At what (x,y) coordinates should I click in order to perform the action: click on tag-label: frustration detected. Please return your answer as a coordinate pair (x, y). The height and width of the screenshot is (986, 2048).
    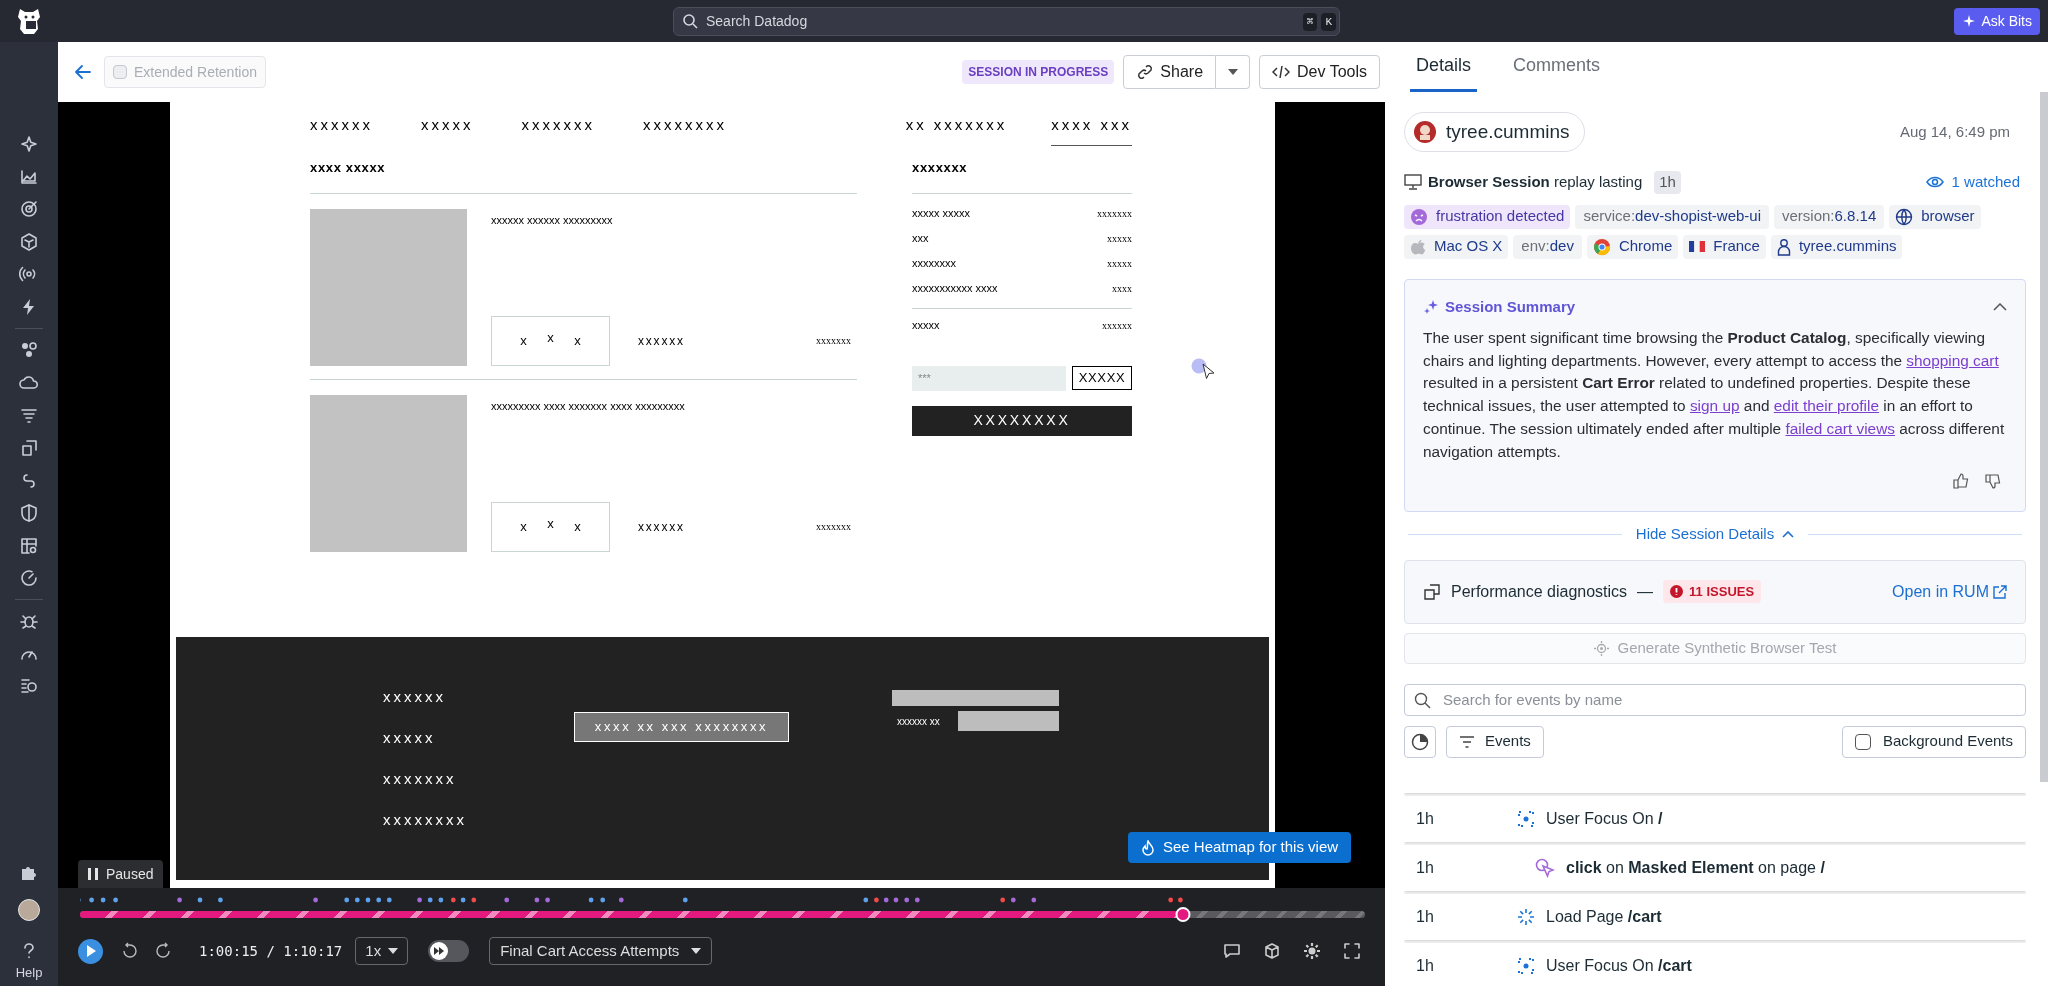
    Looking at the image, I should click on (1500, 216).